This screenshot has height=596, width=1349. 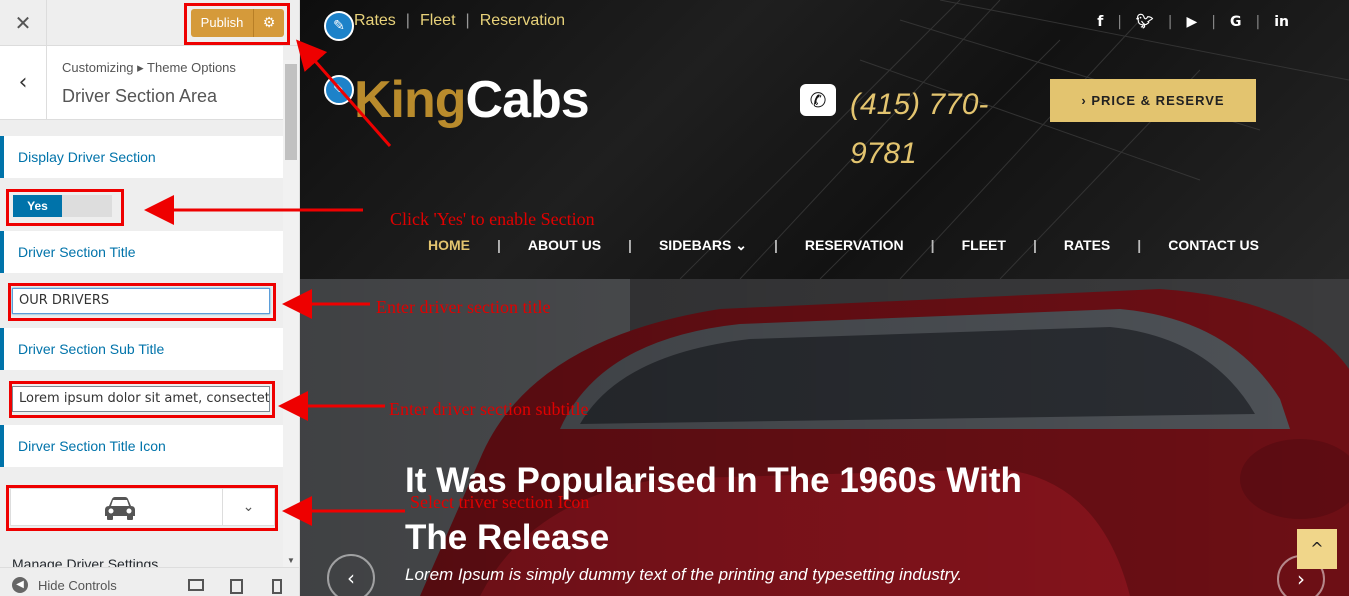 I want to click on logo-cabs: Cabs, so click(x=527, y=100).